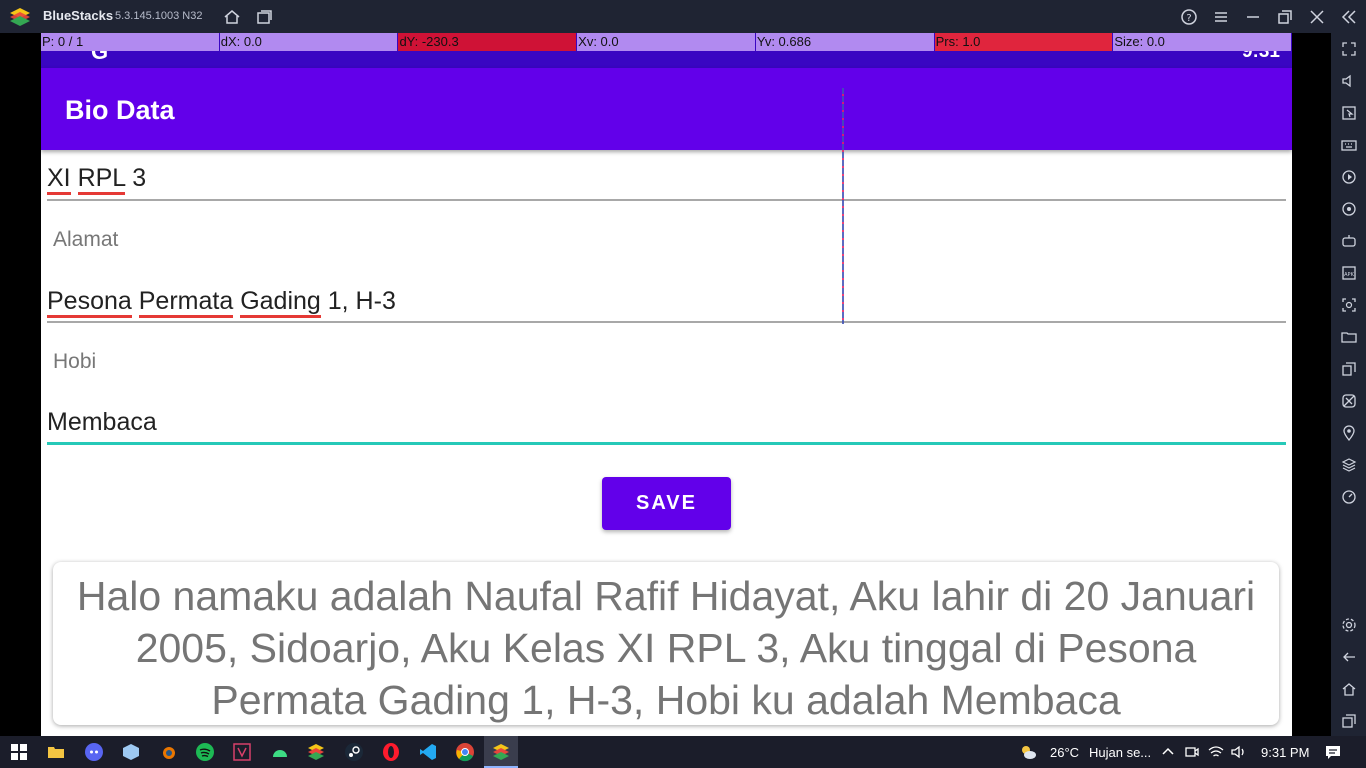  What do you see at coordinates (1349, 337) in the screenshot?
I see `folder-icon` at bounding box center [1349, 337].